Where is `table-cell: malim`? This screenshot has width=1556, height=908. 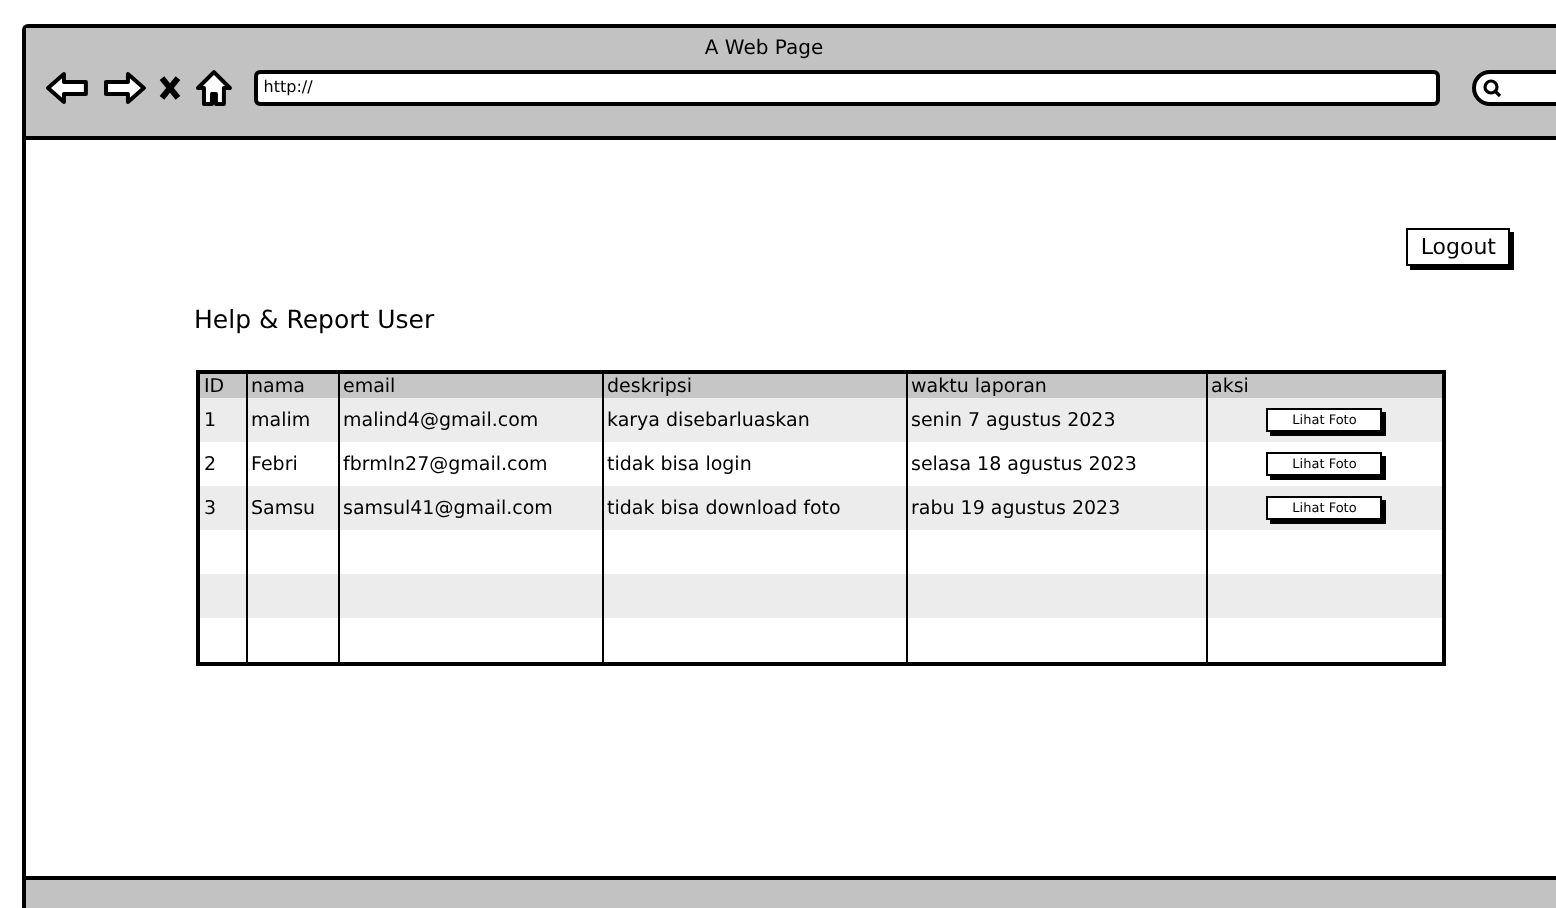
table-cell: malim is located at coordinates (292, 420).